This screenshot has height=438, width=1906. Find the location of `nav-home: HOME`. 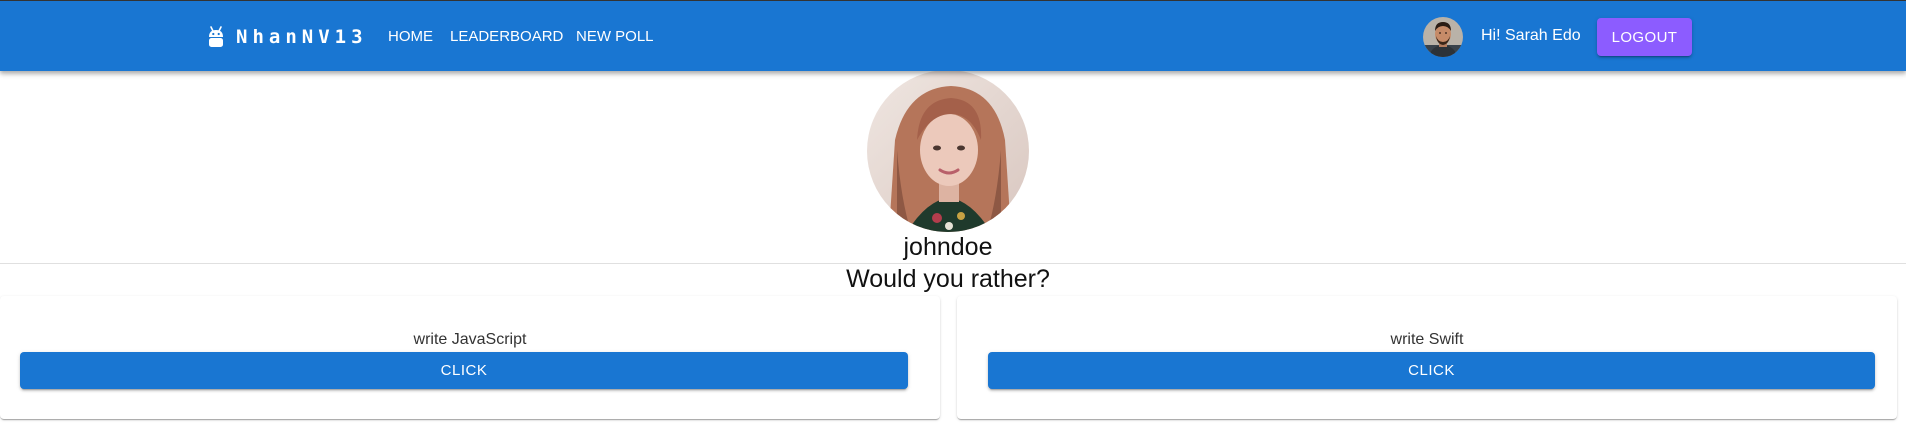

nav-home: HOME is located at coordinates (410, 37).